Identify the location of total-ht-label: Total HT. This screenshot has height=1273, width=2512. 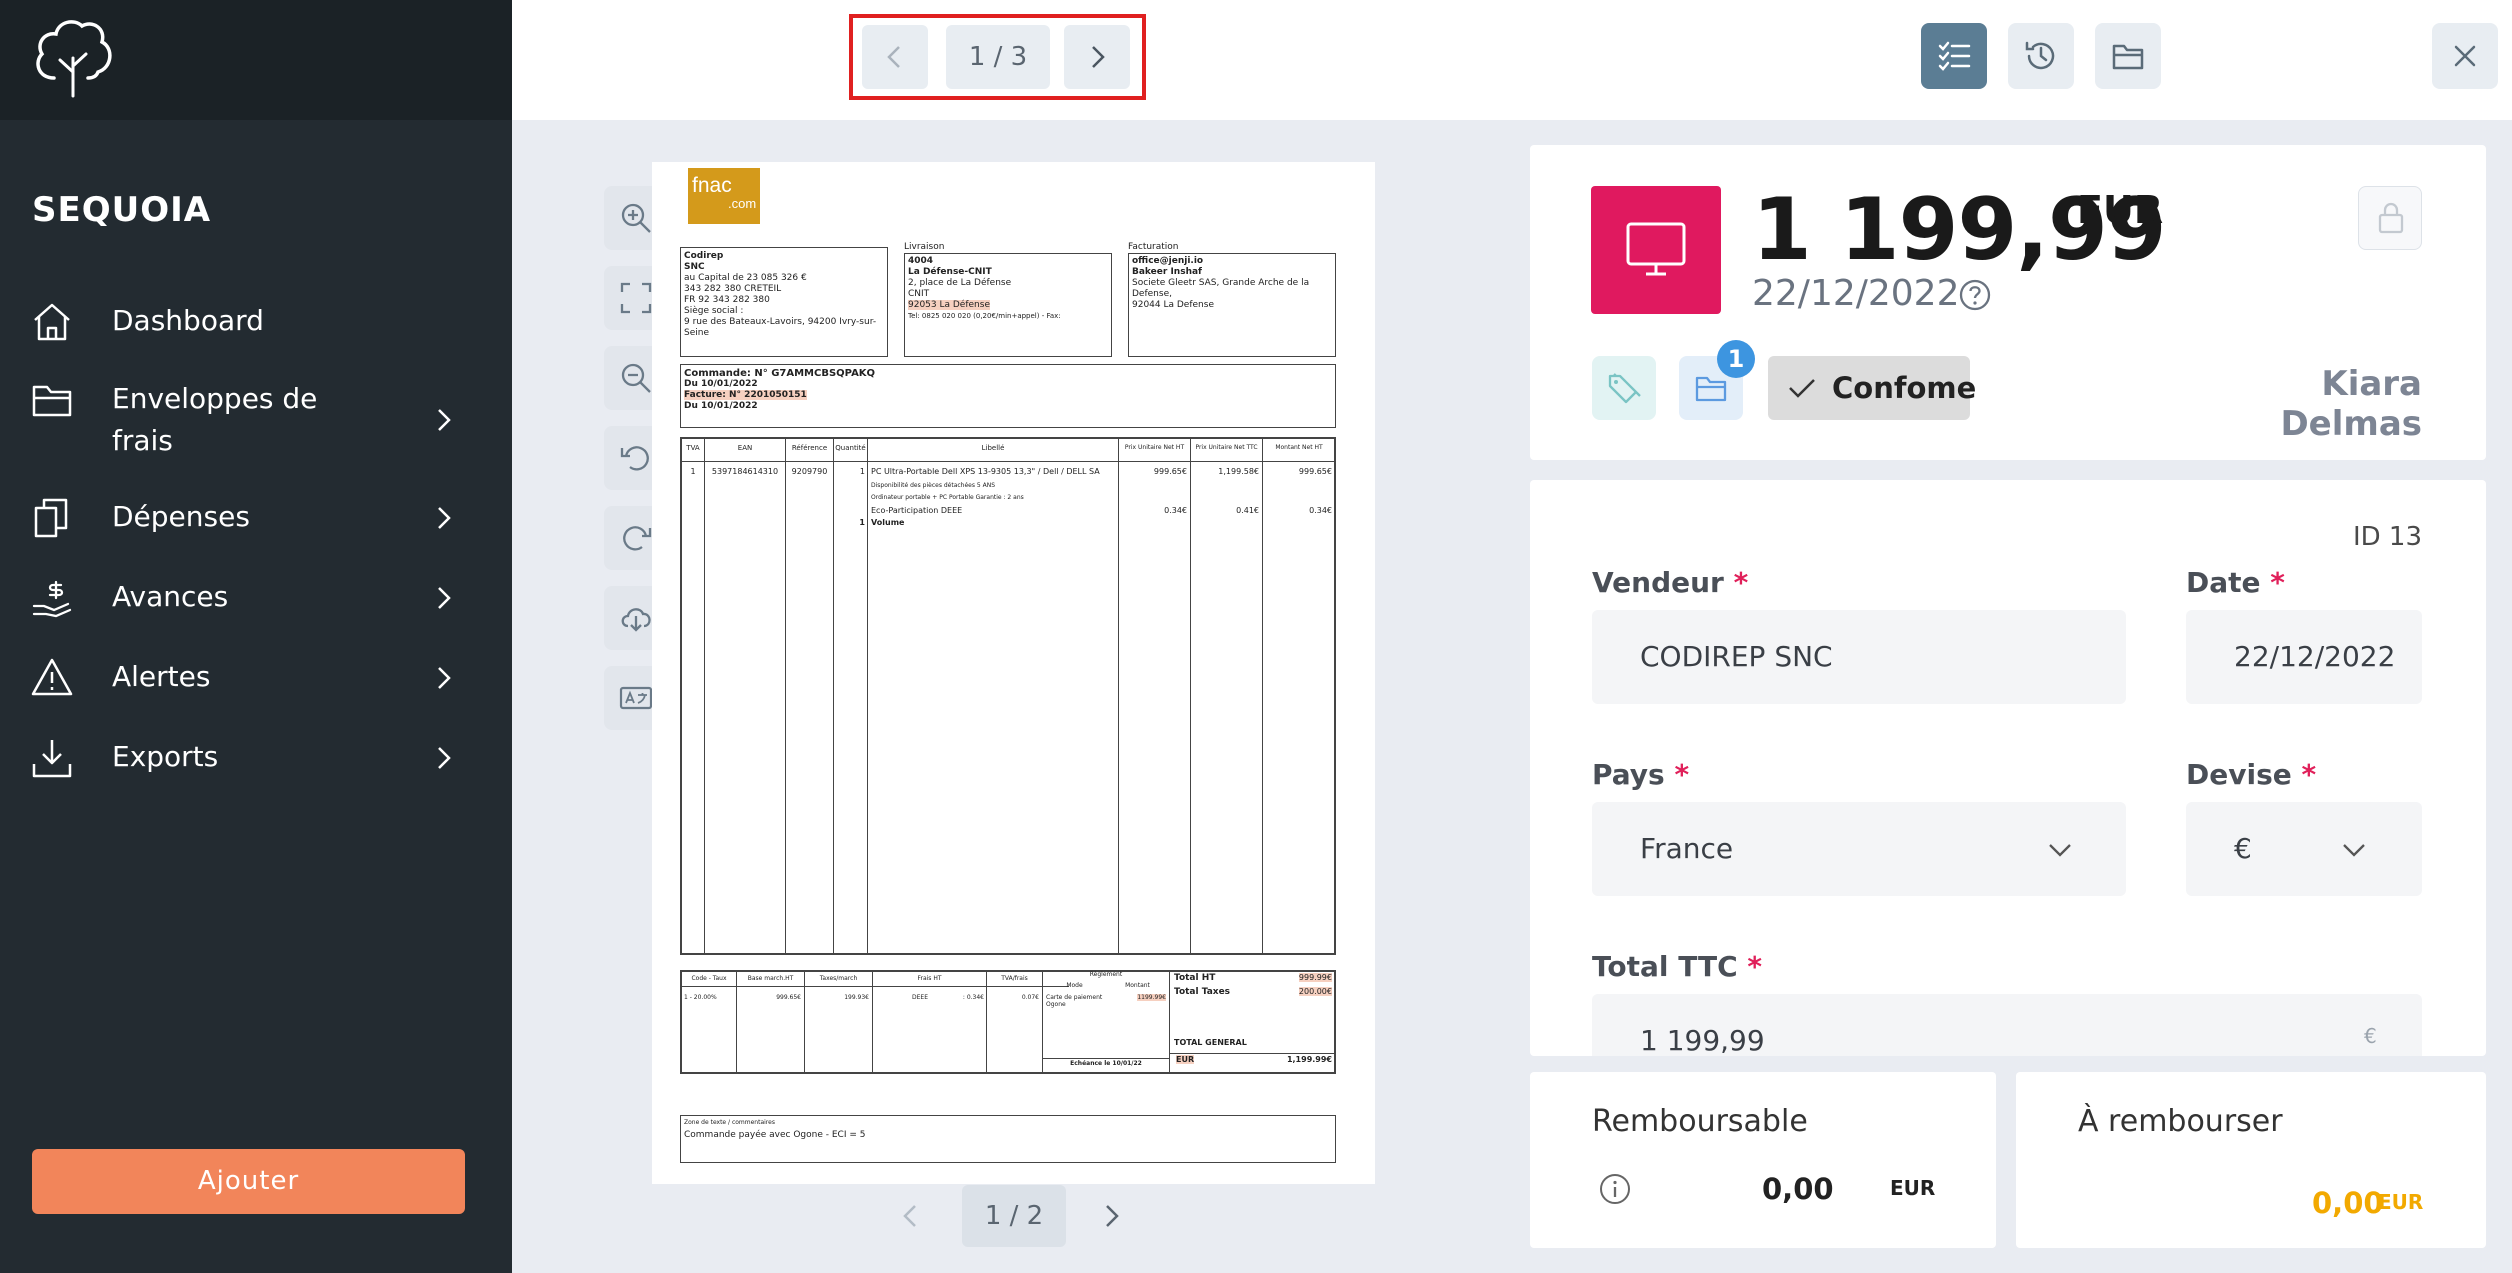
(1195, 978).